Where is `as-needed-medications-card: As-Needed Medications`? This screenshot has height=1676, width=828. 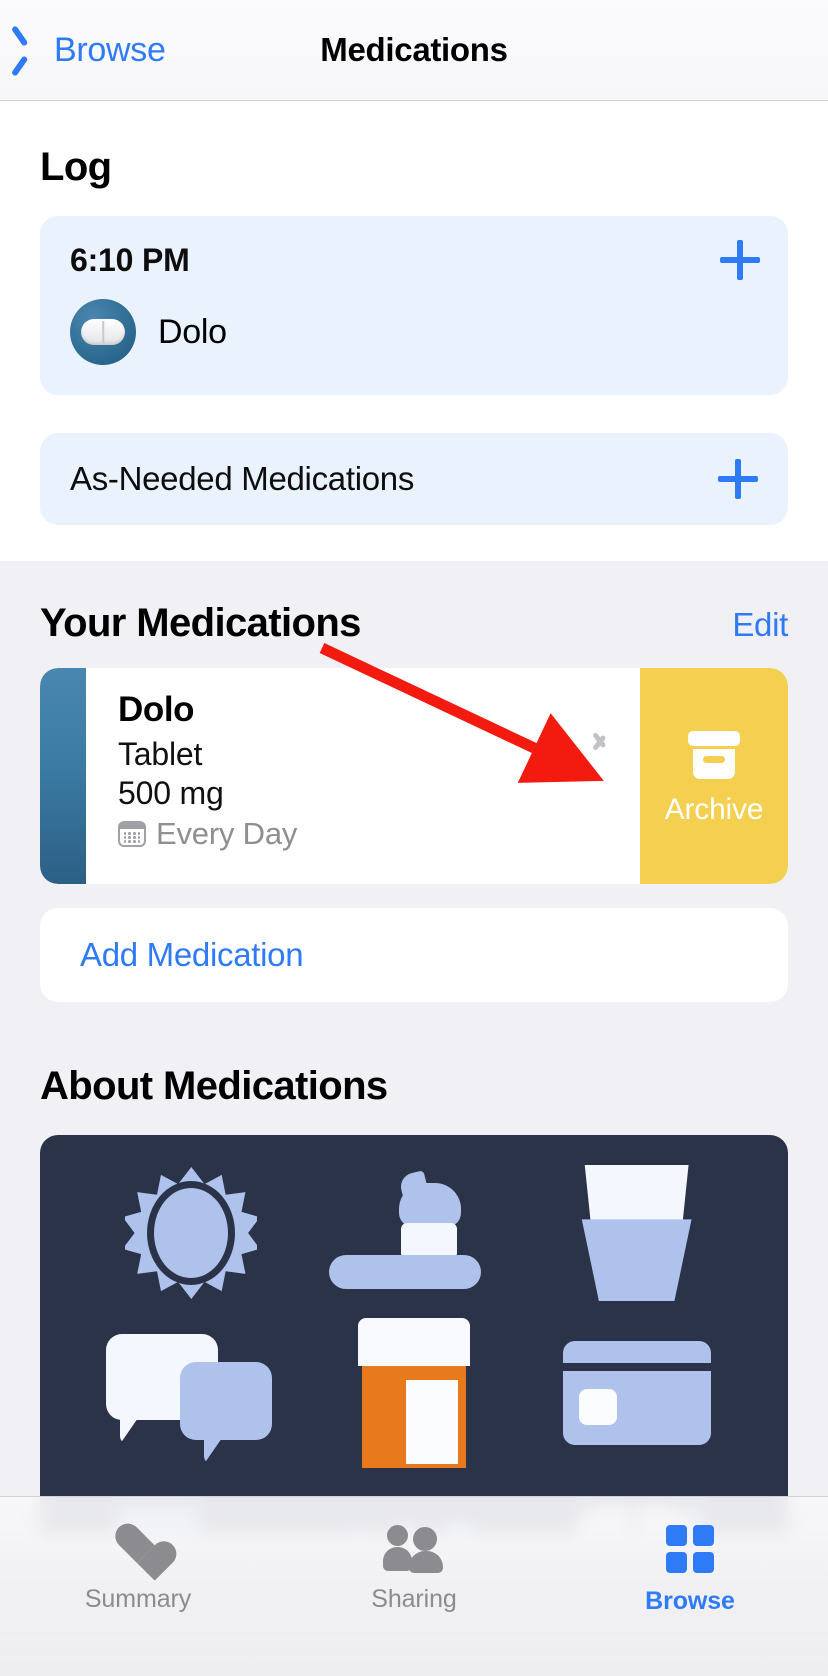 as-needed-medications-card: As-Needed Medications is located at coordinates (414, 479).